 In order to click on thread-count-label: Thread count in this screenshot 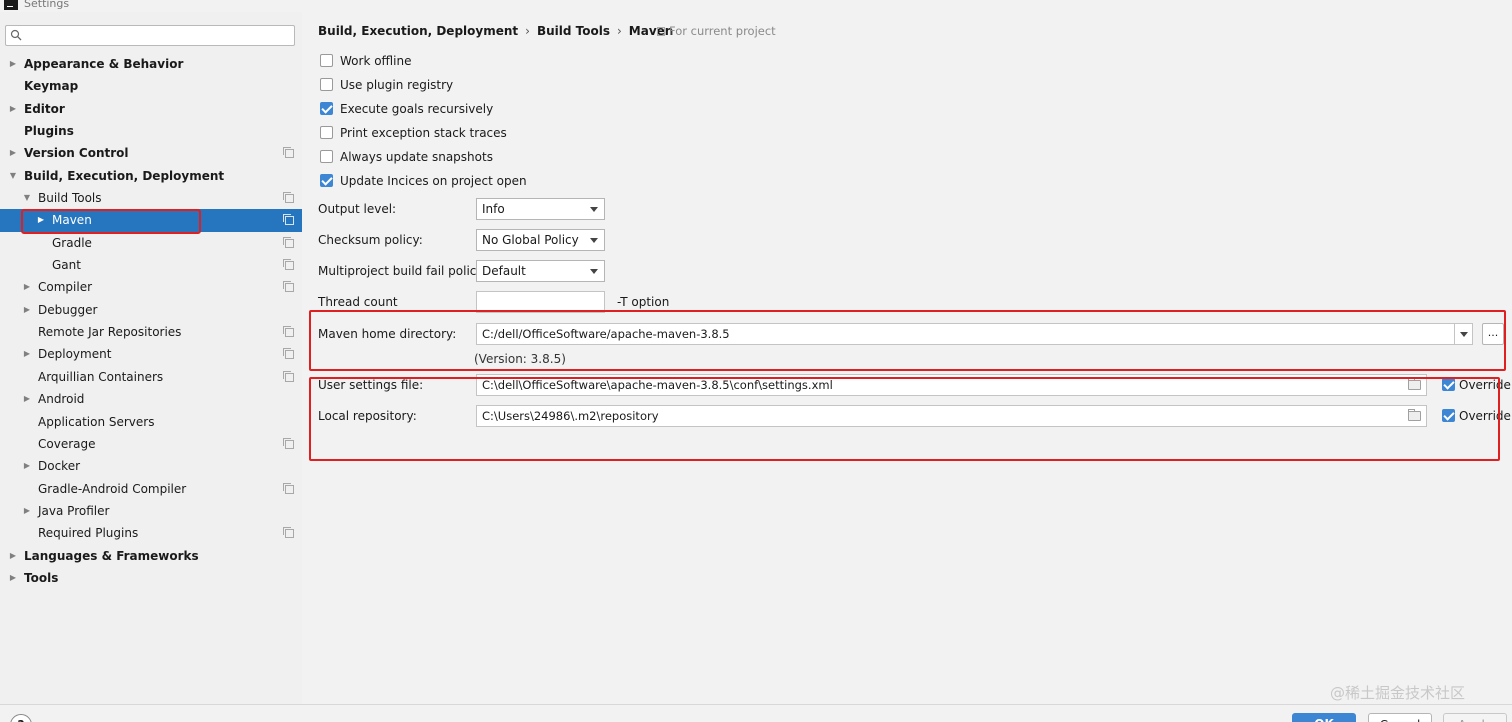, I will do `click(358, 302)`.